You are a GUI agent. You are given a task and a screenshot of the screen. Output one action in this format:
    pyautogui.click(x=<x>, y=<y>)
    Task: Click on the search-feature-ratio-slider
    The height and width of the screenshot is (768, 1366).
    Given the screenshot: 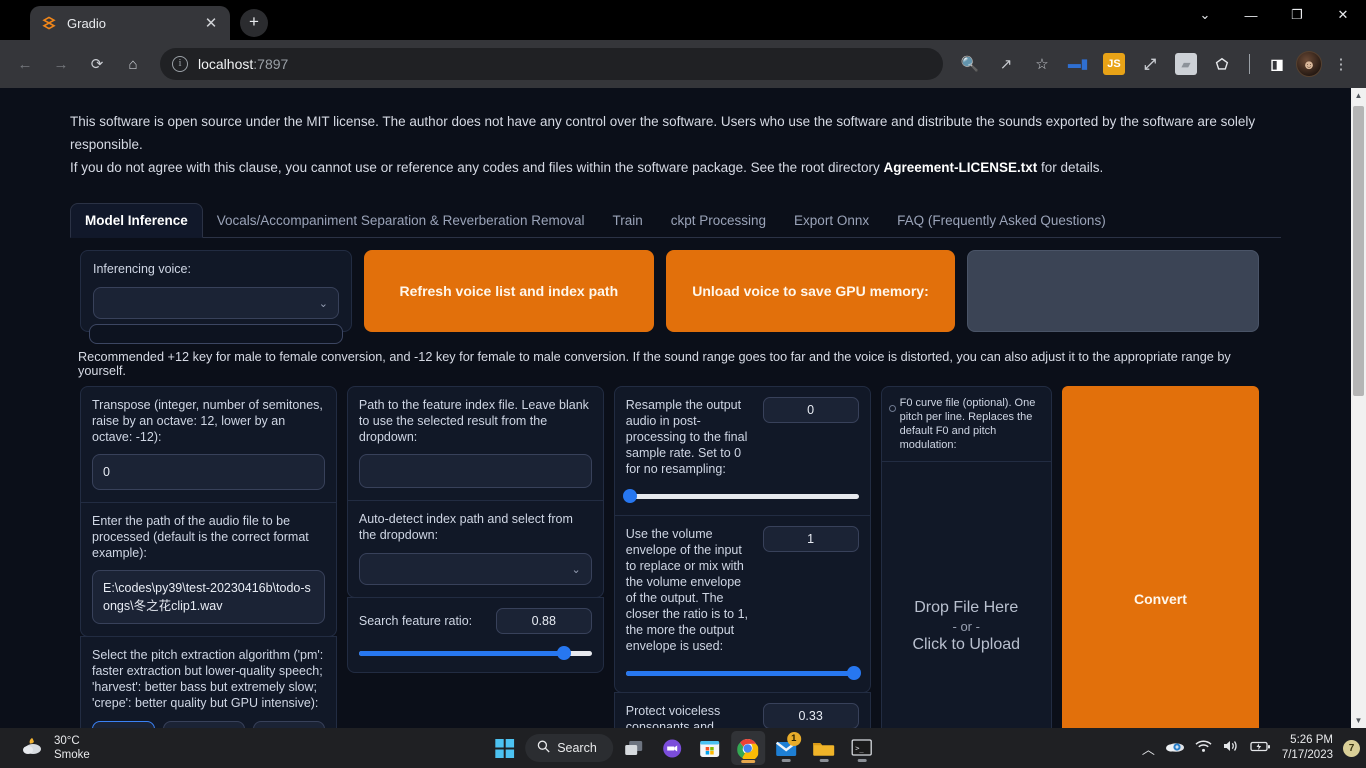 What is the action you would take?
    pyautogui.click(x=475, y=653)
    